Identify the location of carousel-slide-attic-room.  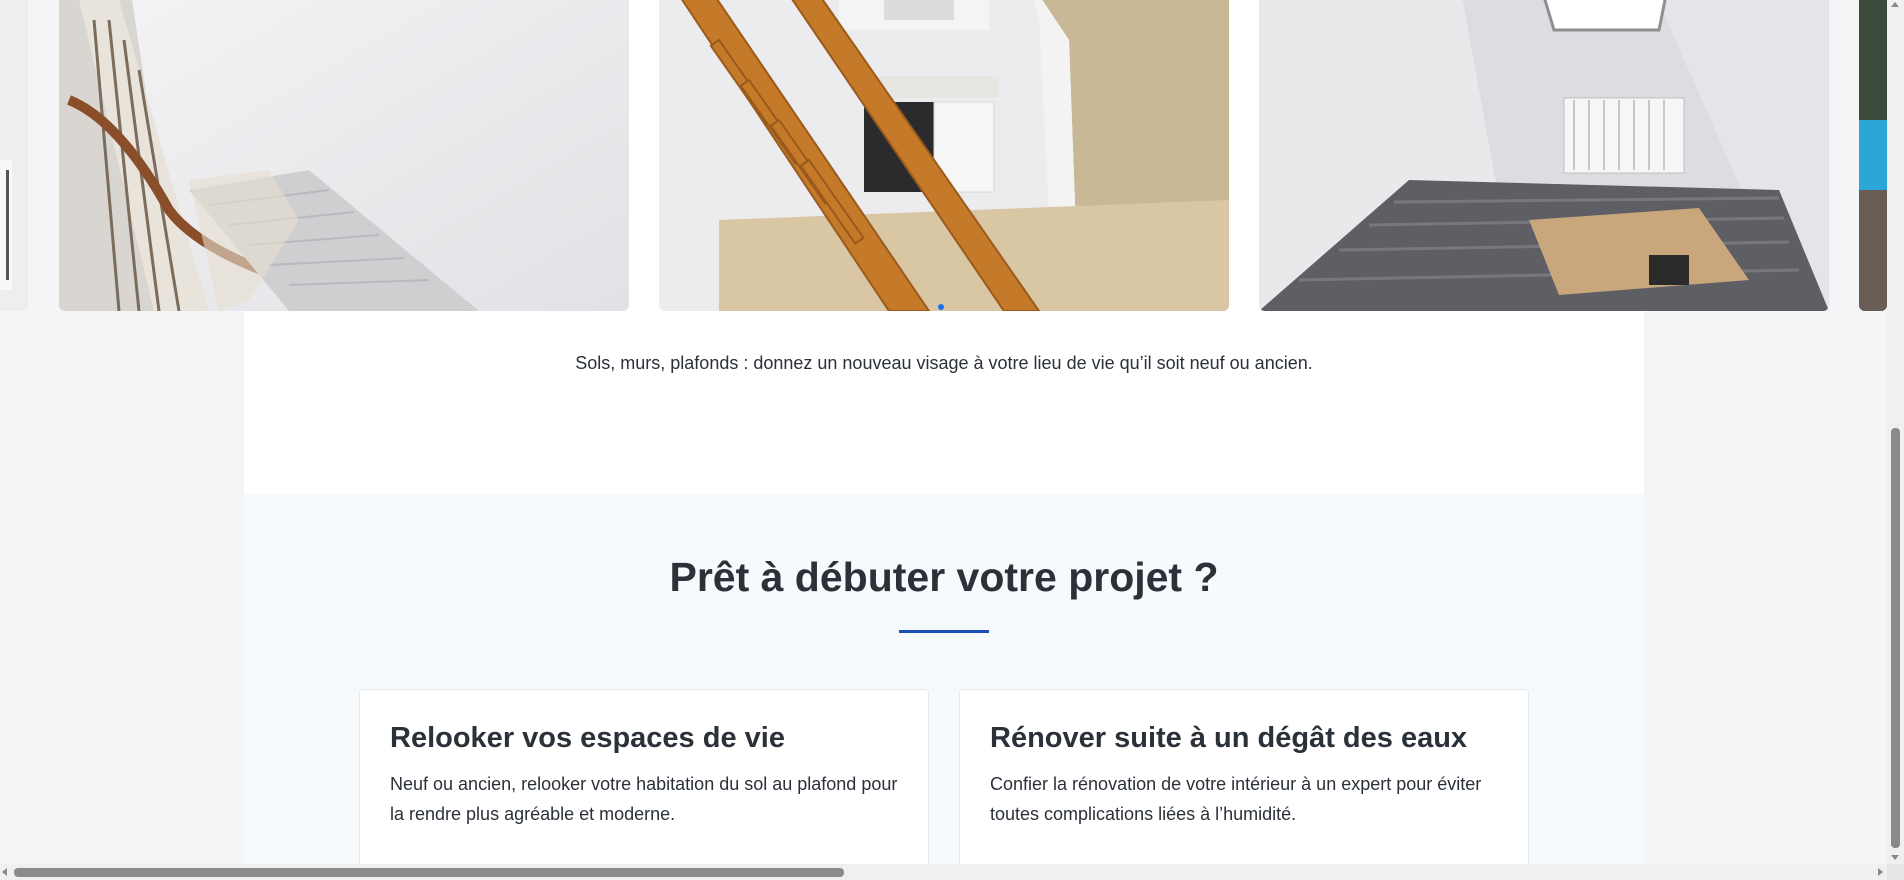
(1544, 155).